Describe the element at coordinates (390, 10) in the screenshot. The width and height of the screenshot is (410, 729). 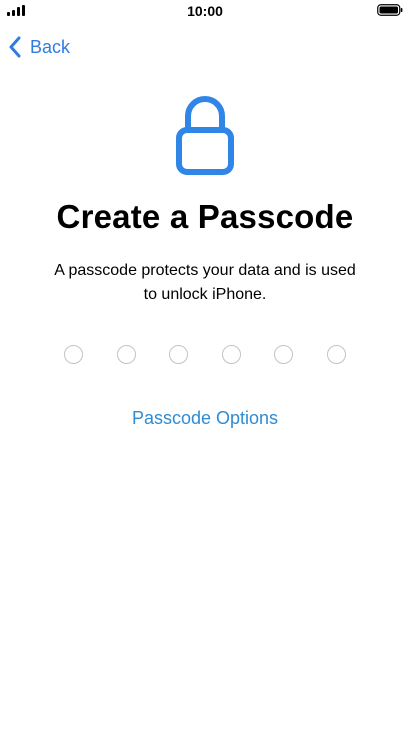
I see `battery-full-icon` at that location.